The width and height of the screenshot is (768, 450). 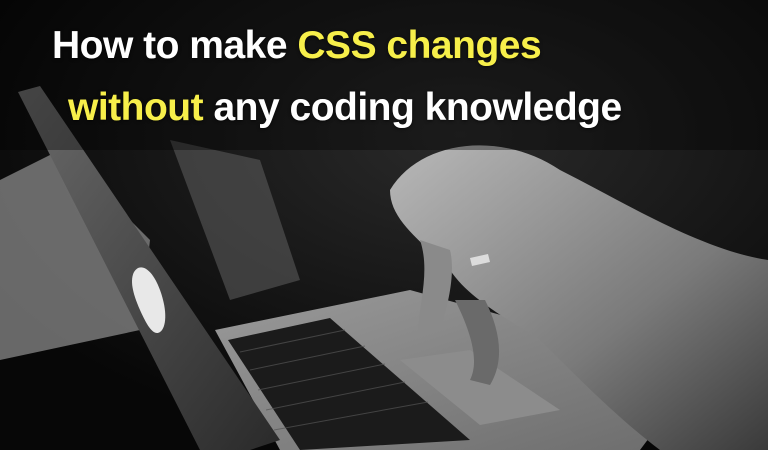 What do you see at coordinates (136, 107) in the screenshot?
I see `headline-highlight: without` at bounding box center [136, 107].